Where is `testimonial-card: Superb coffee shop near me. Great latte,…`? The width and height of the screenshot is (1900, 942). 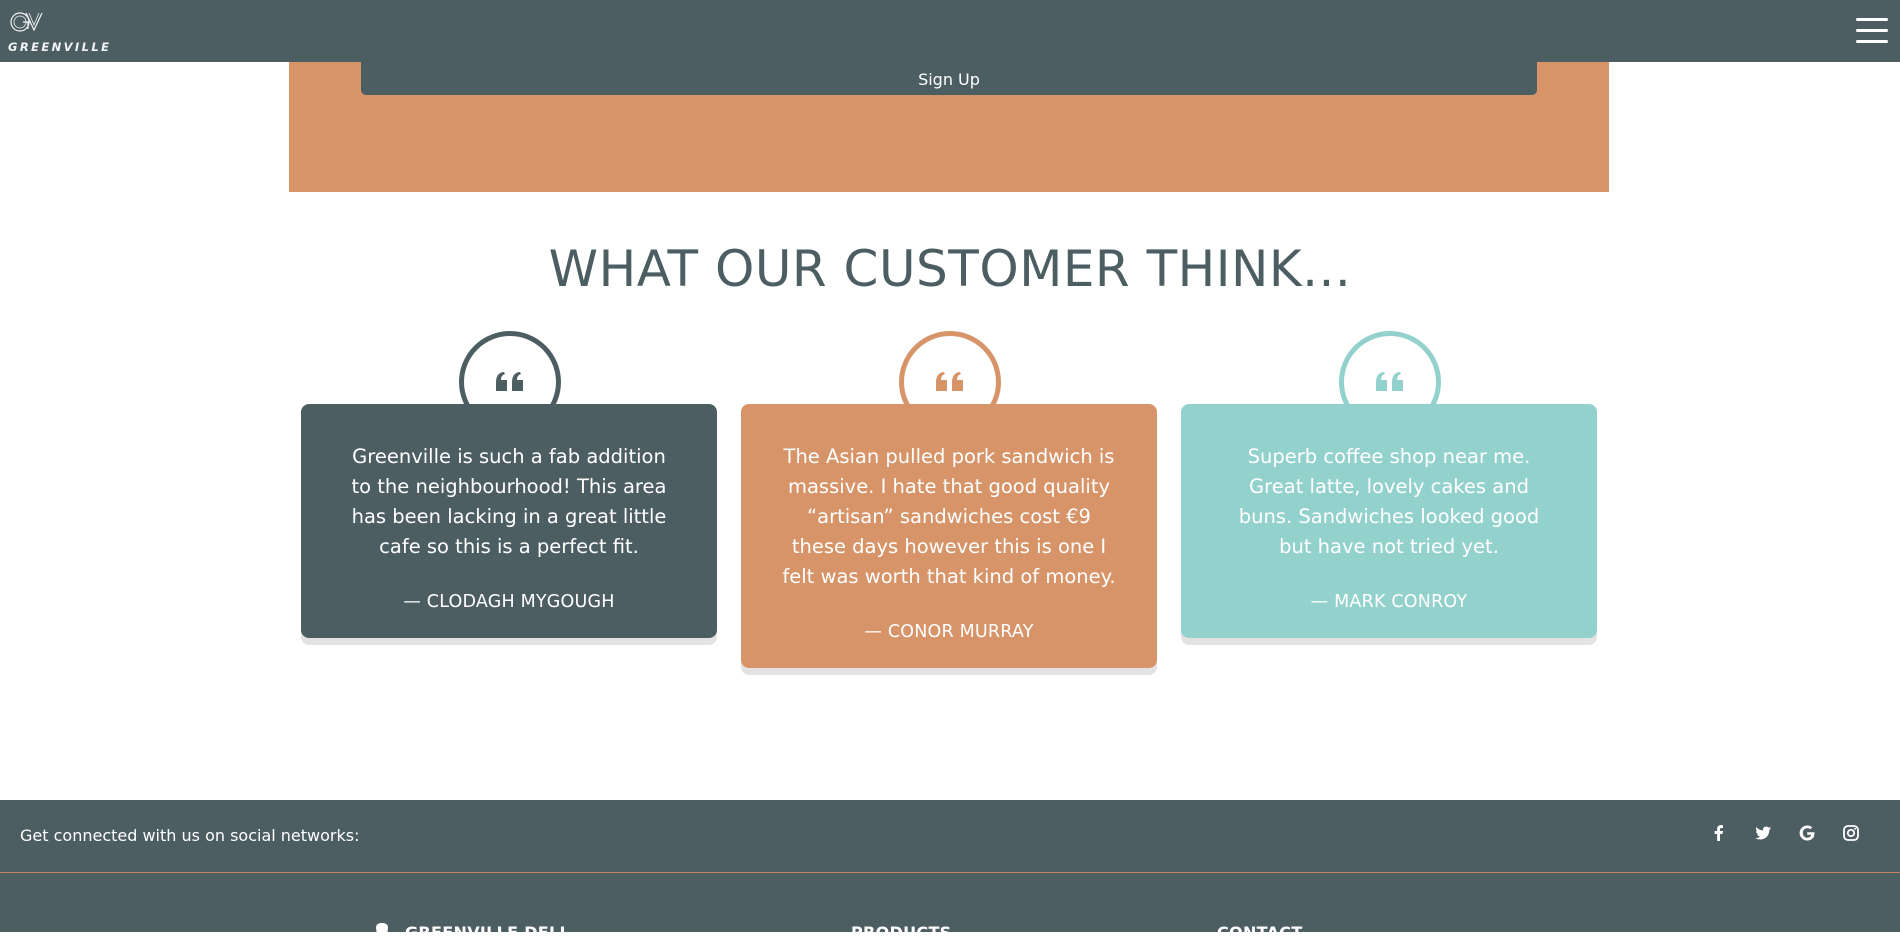 testimonial-card: Superb coffee shop near me. Great latte,… is located at coordinates (1389, 521).